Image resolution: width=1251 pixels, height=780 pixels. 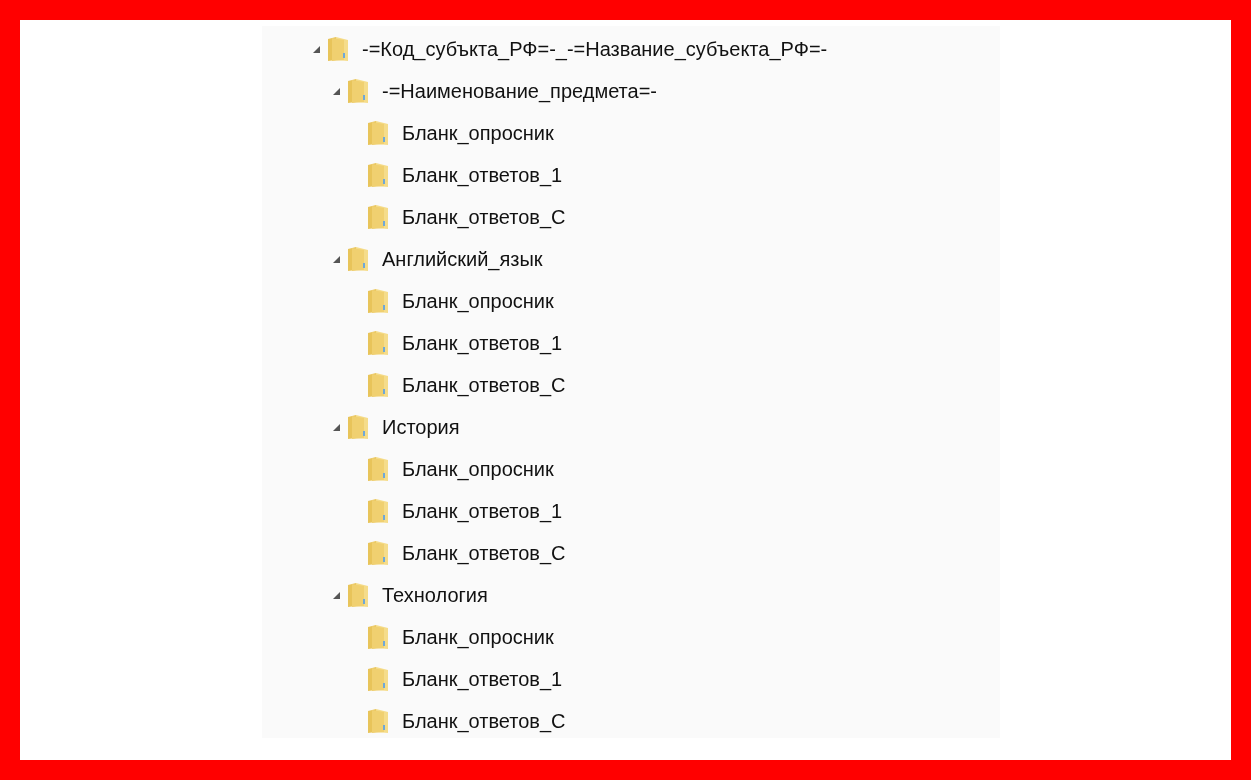 What do you see at coordinates (462, 259) in the screenshot?
I see `folder-name: Английский_язык` at bounding box center [462, 259].